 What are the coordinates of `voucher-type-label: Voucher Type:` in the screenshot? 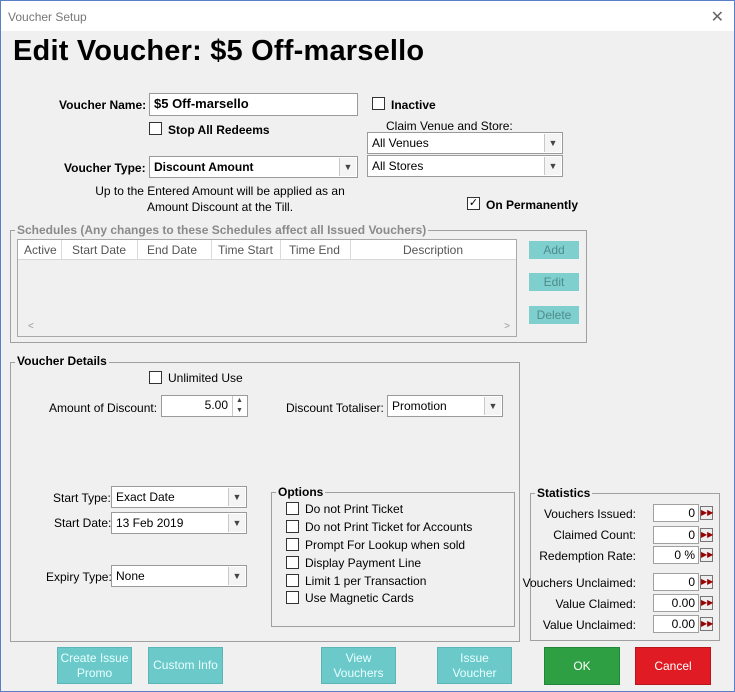 It's located at (105, 168).